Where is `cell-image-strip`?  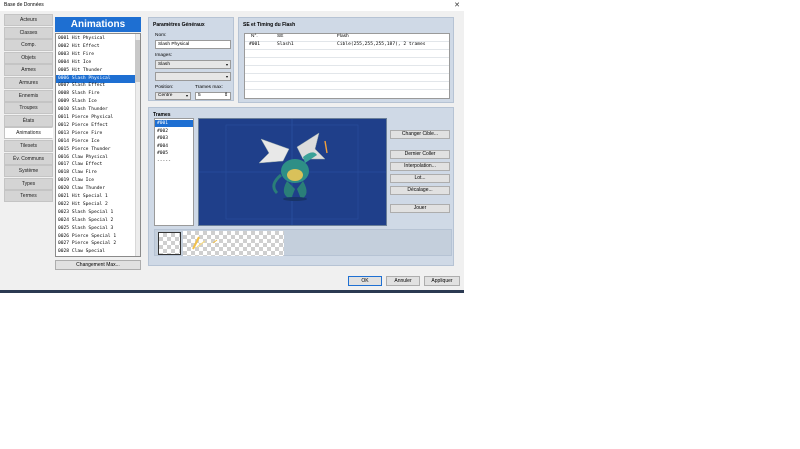 cell-image-strip is located at coordinates (233, 243).